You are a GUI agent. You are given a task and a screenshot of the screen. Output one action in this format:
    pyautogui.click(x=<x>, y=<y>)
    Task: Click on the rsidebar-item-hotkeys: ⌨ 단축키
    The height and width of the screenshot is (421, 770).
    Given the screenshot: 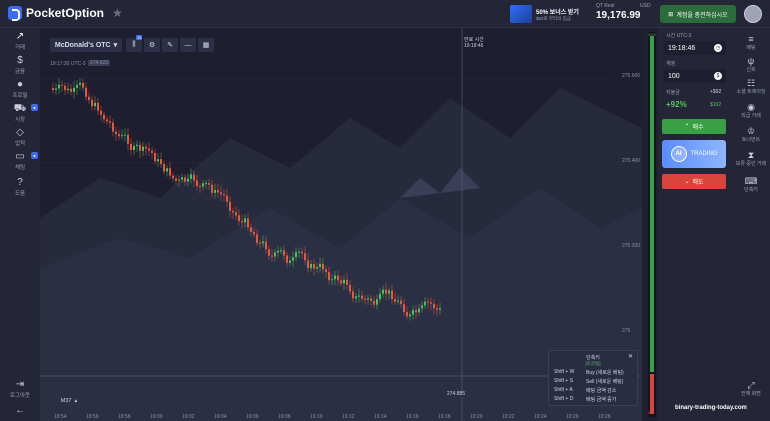 What is the action you would take?
    pyautogui.click(x=751, y=184)
    